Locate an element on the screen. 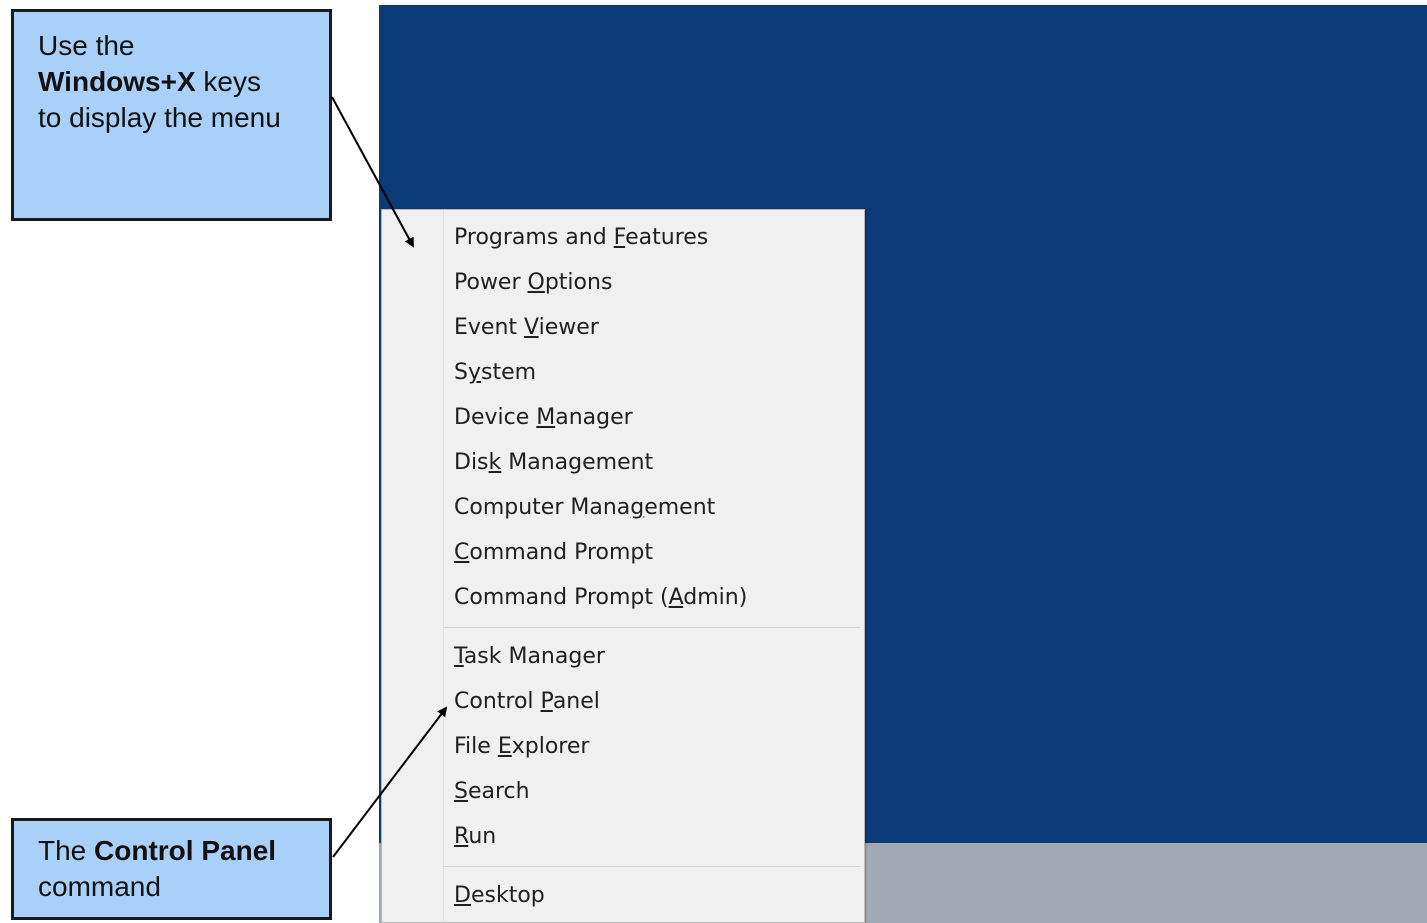 This screenshot has height=923, width=1427. menu-item-label-part: eatures is located at coordinates (667, 237).